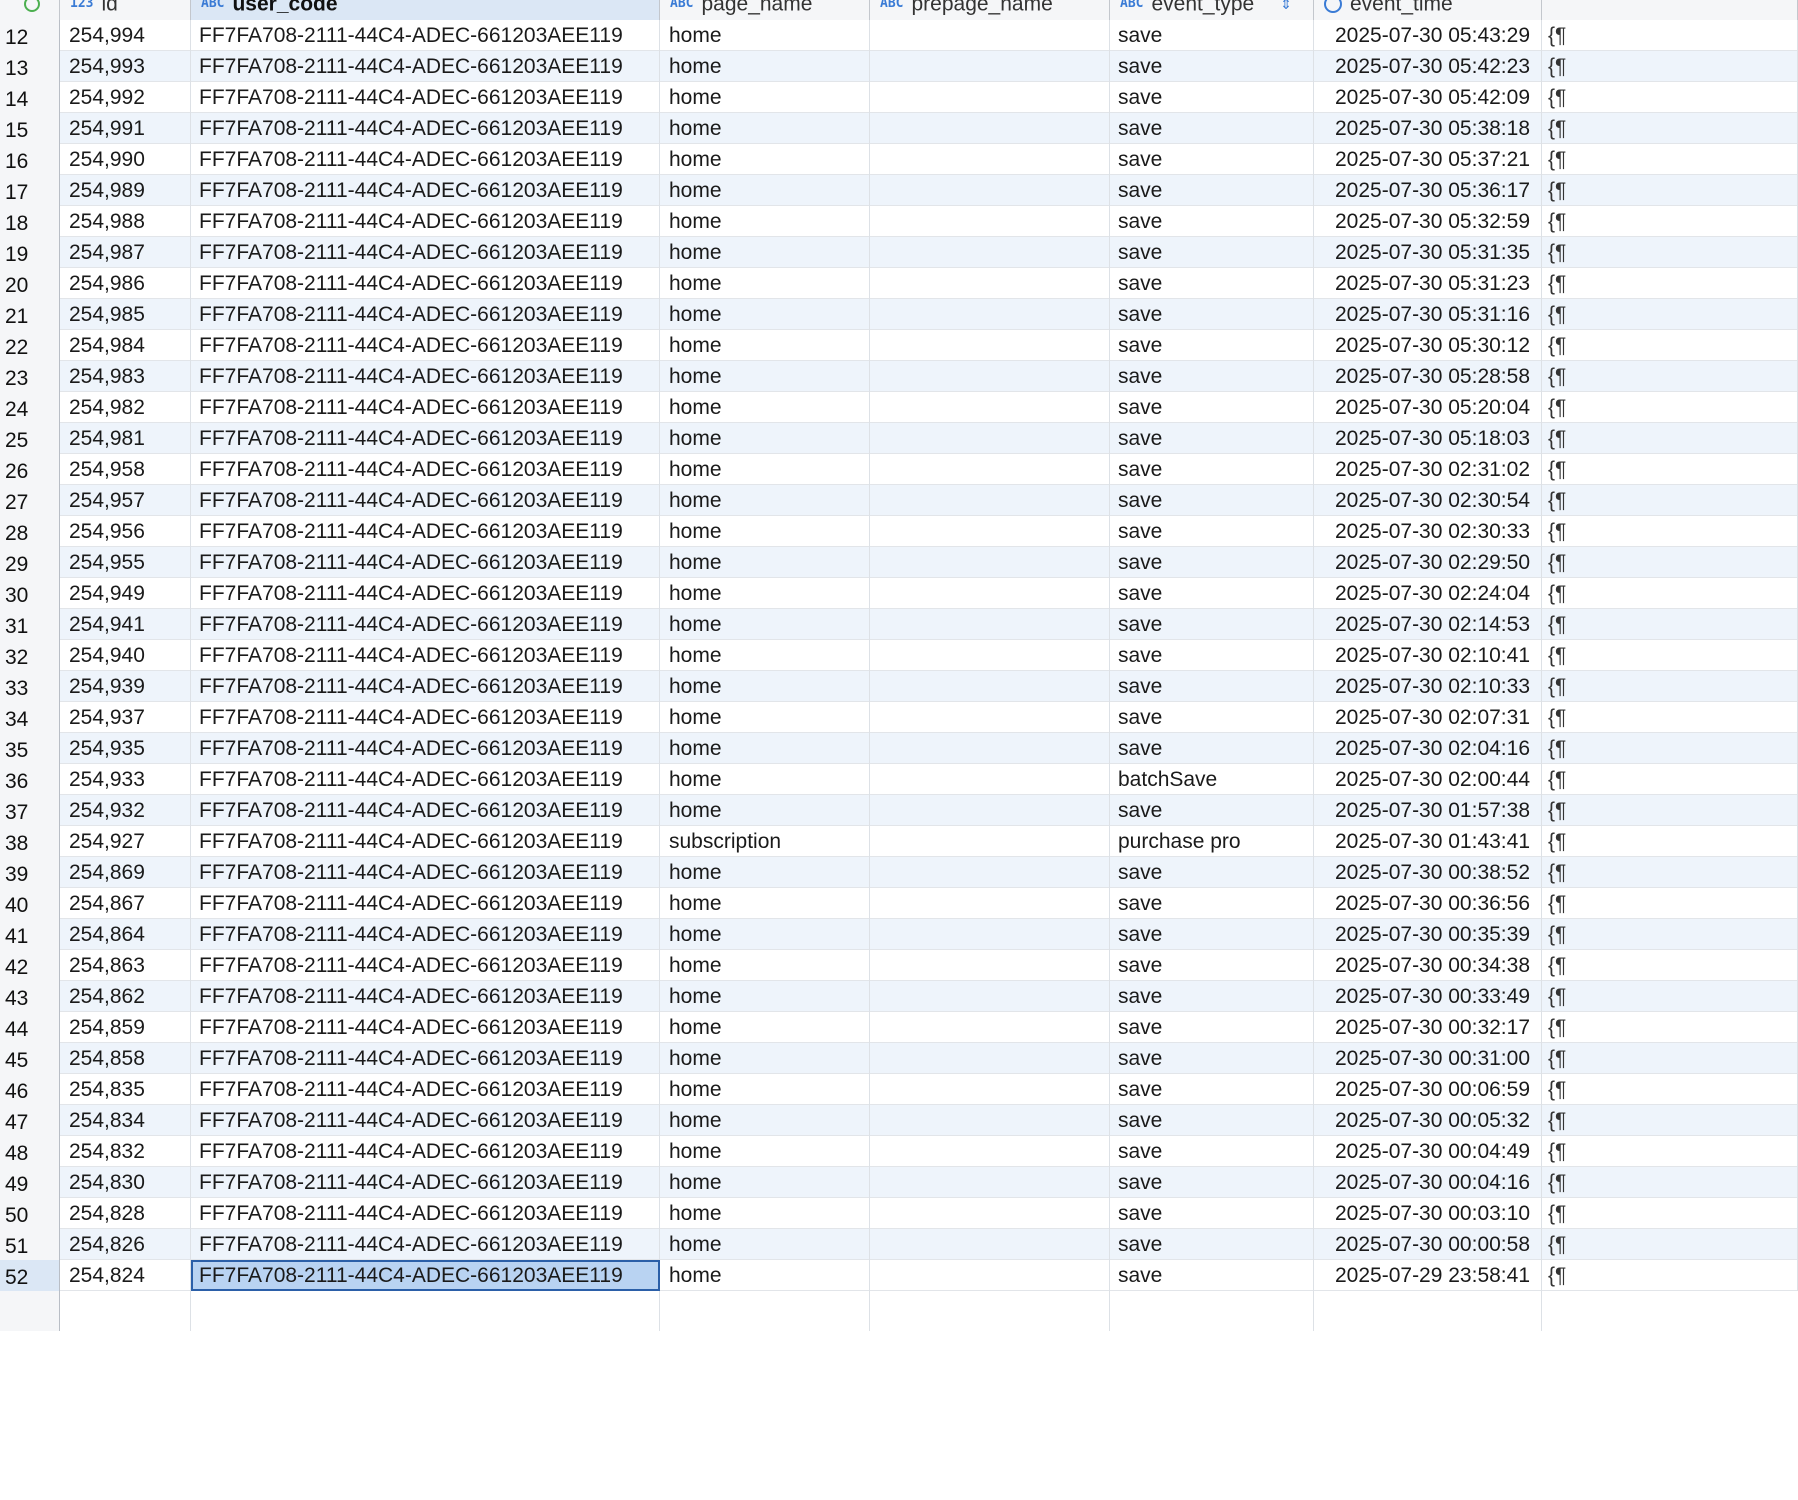  Describe the element at coordinates (125, 35) in the screenshot. I see `cell-id: 254,994` at that location.